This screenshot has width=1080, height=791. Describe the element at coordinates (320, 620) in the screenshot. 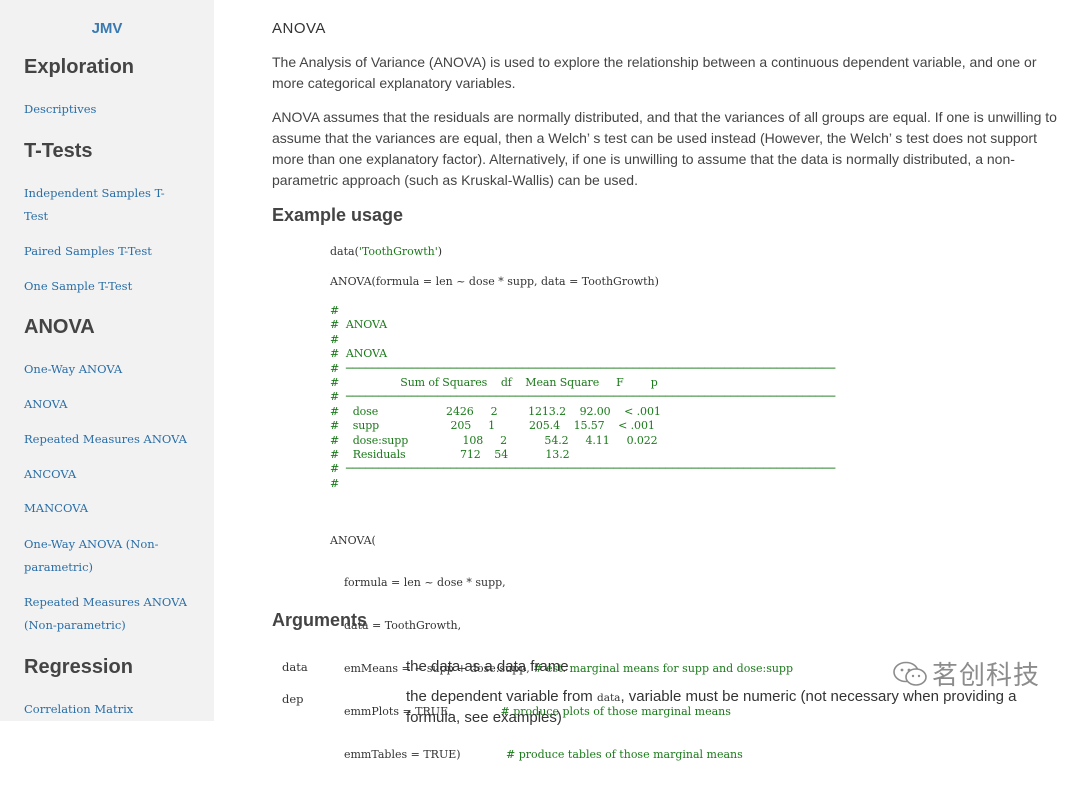

I see `arguments-heading: Arguments` at that location.